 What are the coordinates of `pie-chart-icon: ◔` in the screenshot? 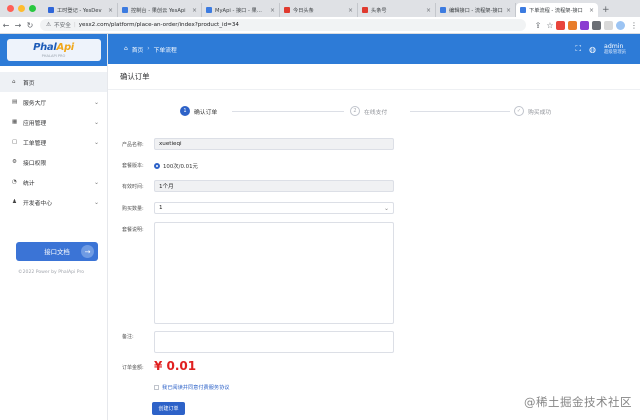 It's located at (14, 182).